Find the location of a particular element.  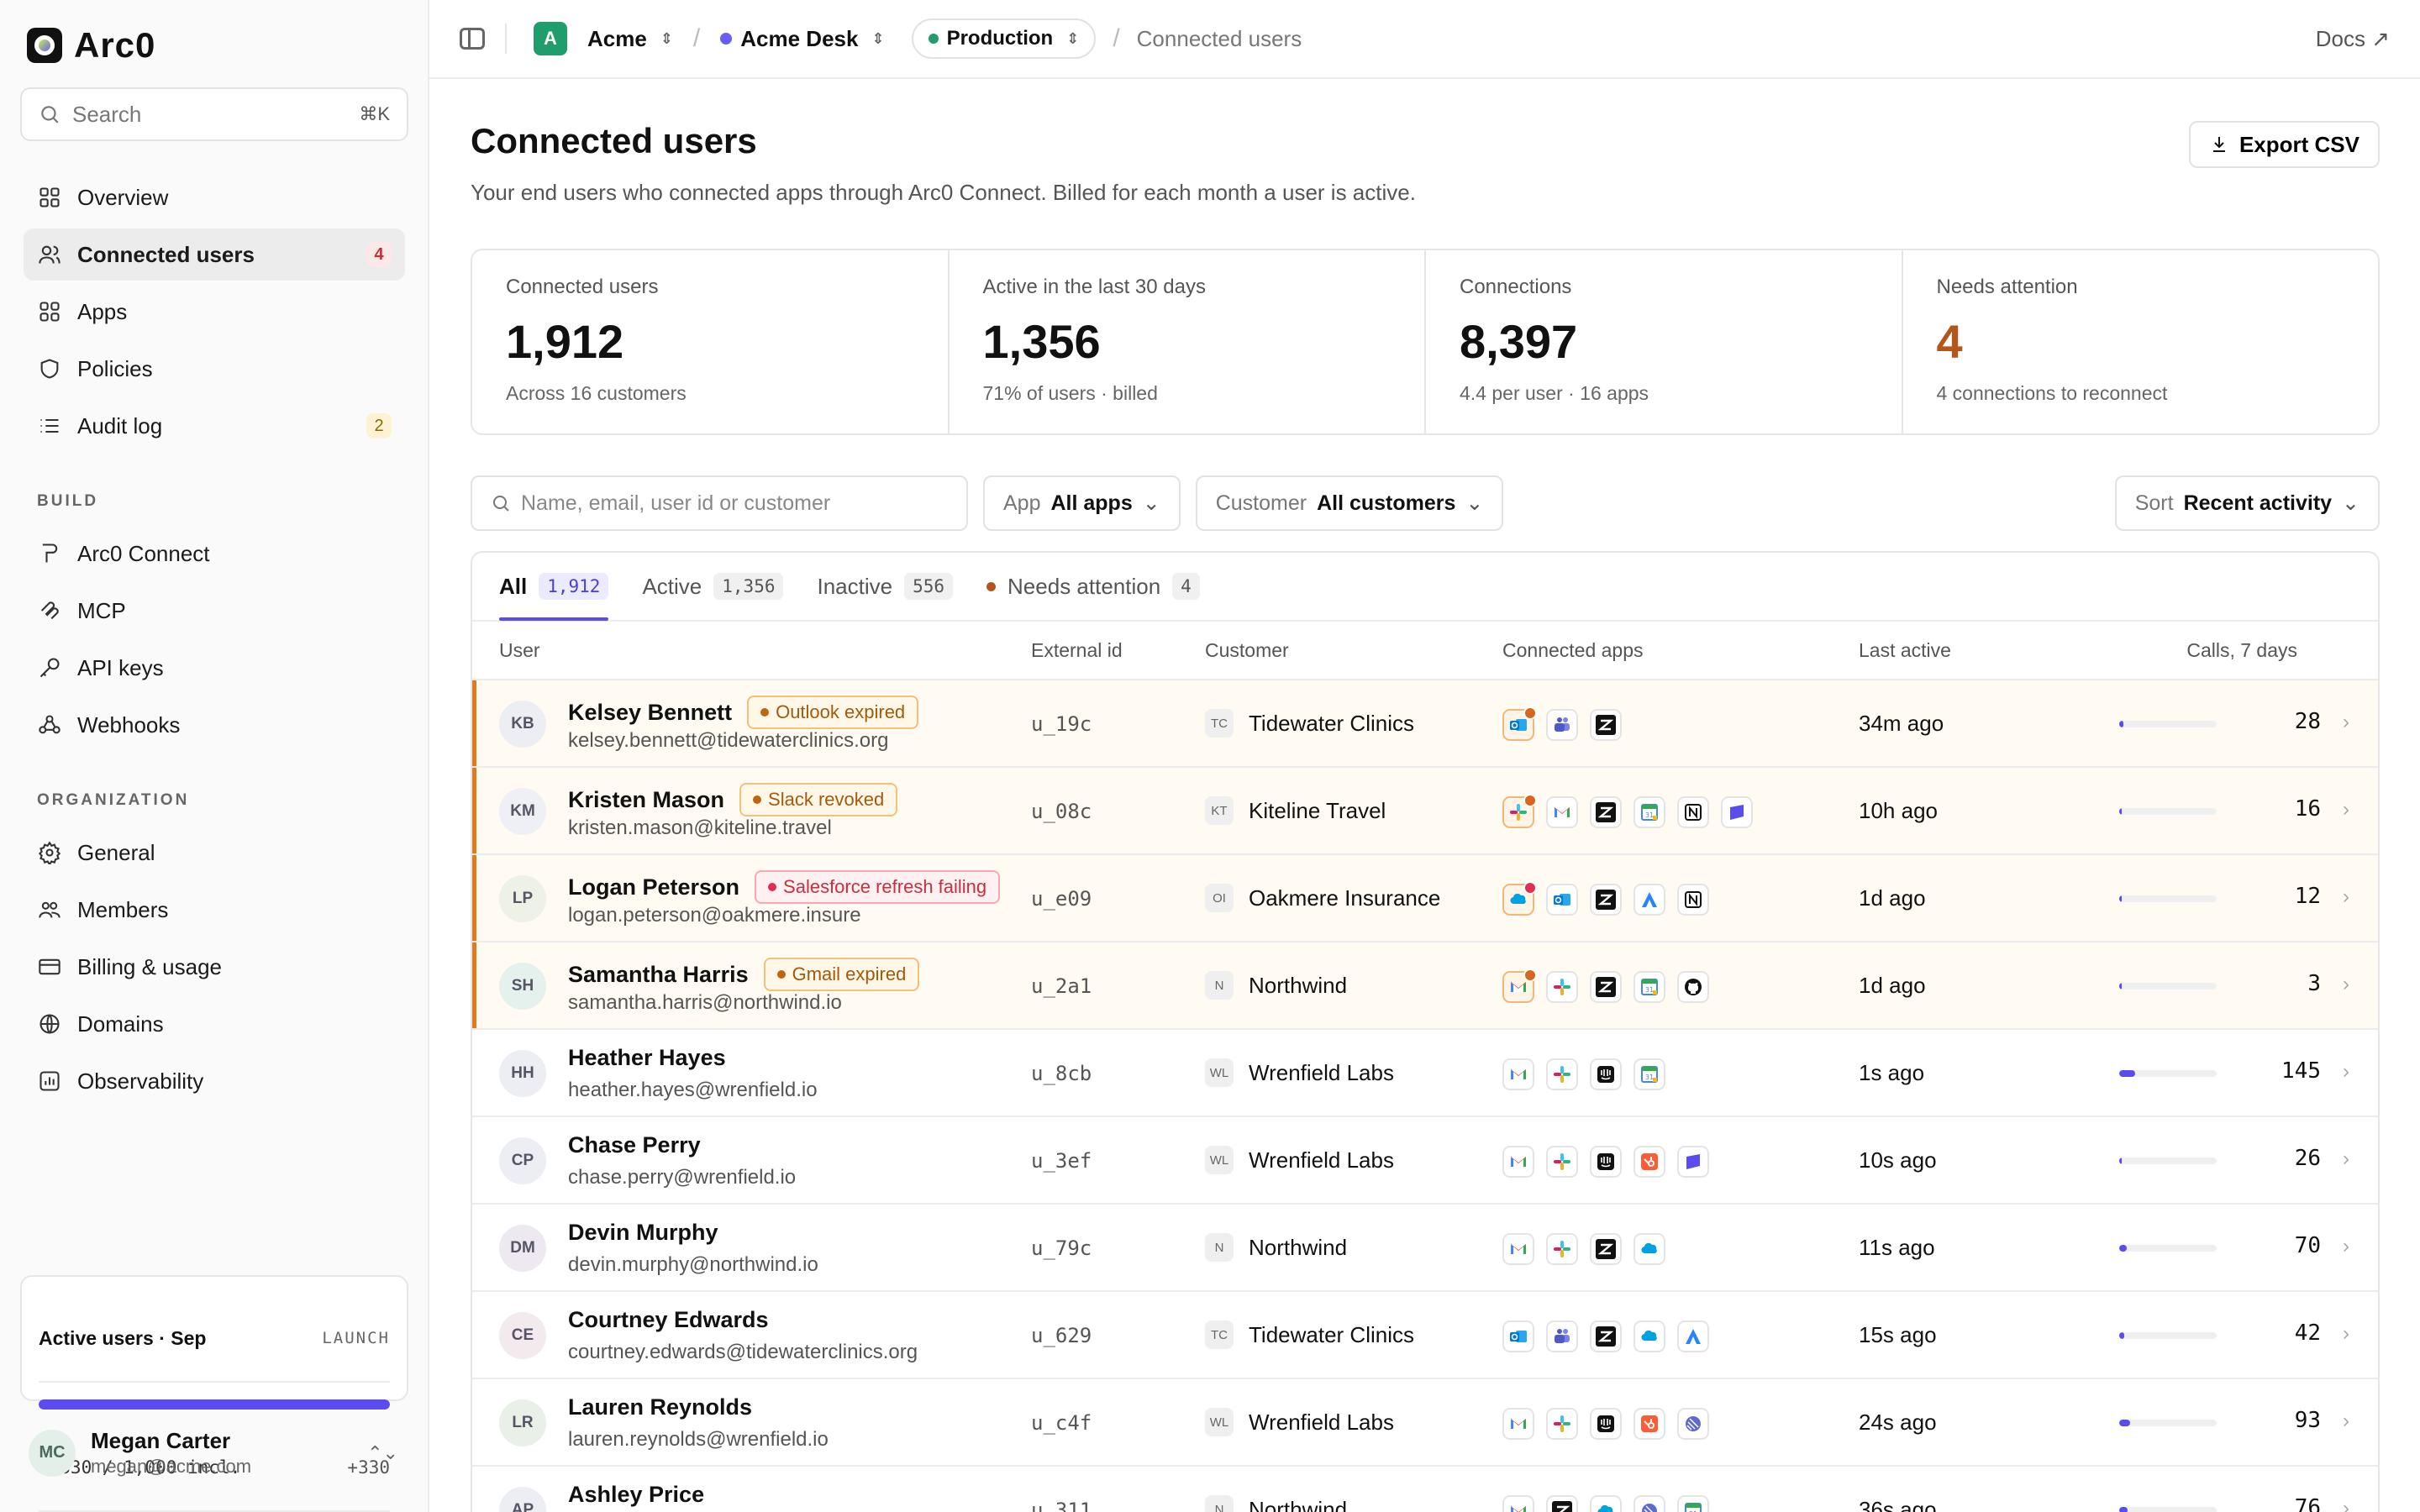

github-icon is located at coordinates (1693, 987).